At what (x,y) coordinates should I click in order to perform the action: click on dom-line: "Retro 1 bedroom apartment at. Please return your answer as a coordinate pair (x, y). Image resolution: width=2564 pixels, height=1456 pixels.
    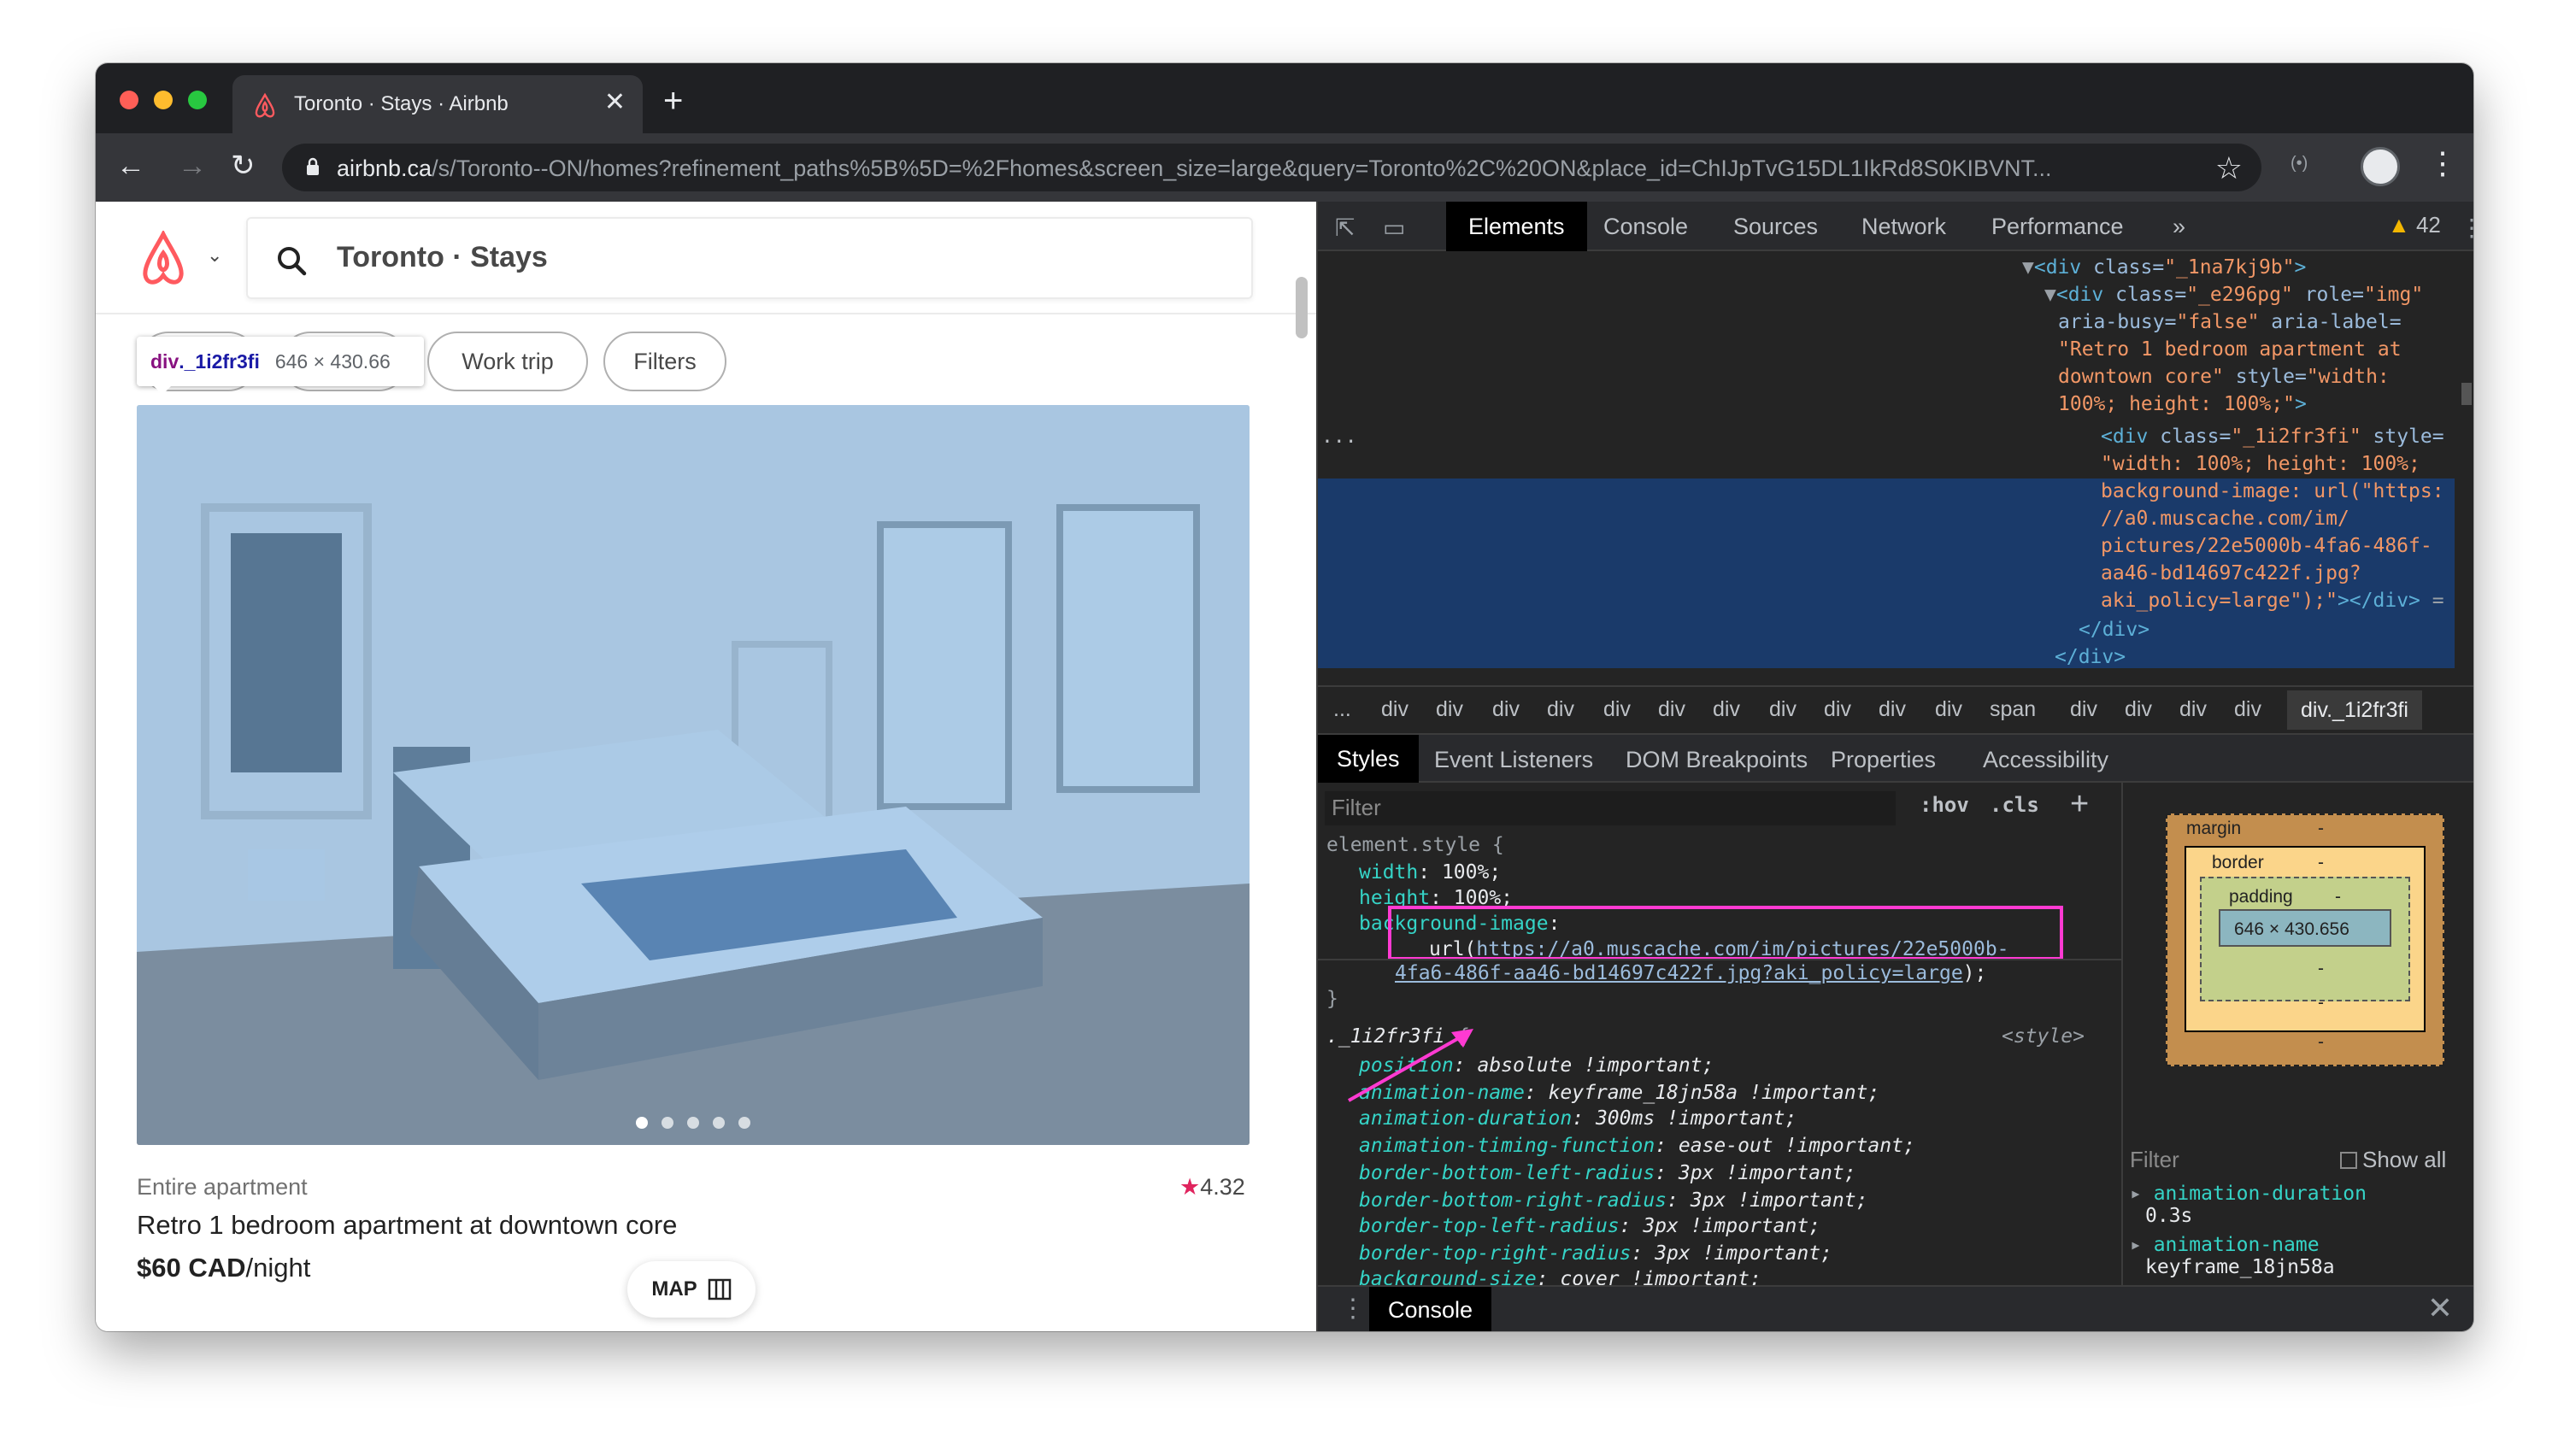
    Looking at the image, I should click on (2230, 349).